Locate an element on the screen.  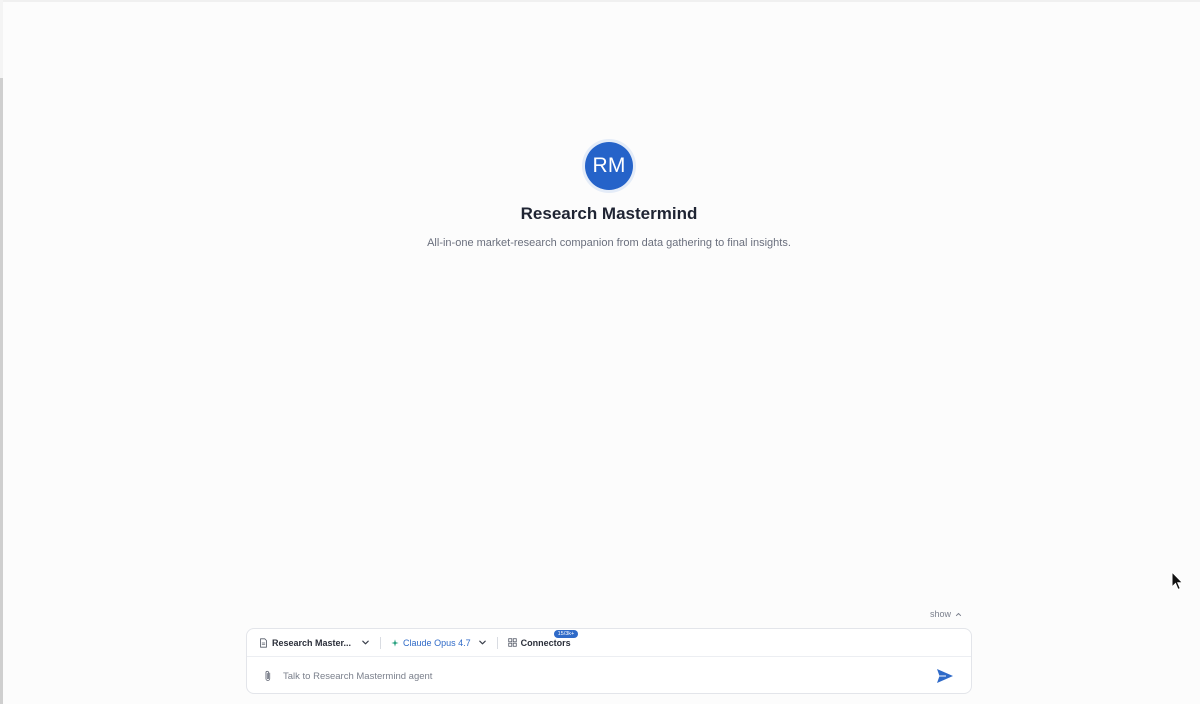
send-button is located at coordinates (945, 676).